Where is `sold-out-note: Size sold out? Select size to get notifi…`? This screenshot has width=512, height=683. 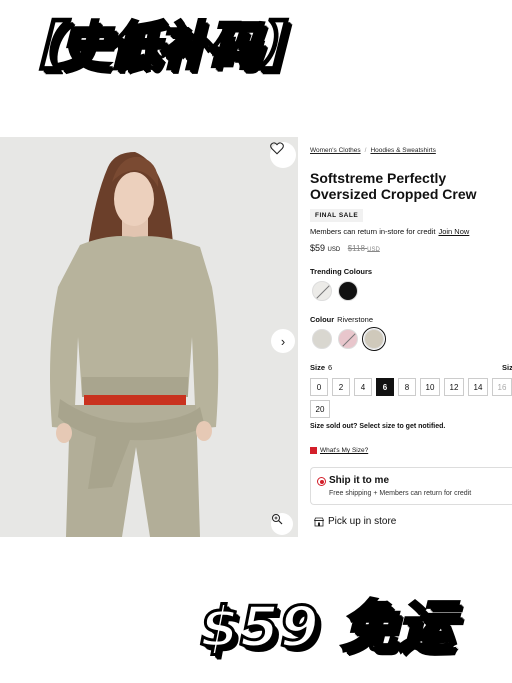 sold-out-note: Size sold out? Select size to get notifi… is located at coordinates (378, 426).